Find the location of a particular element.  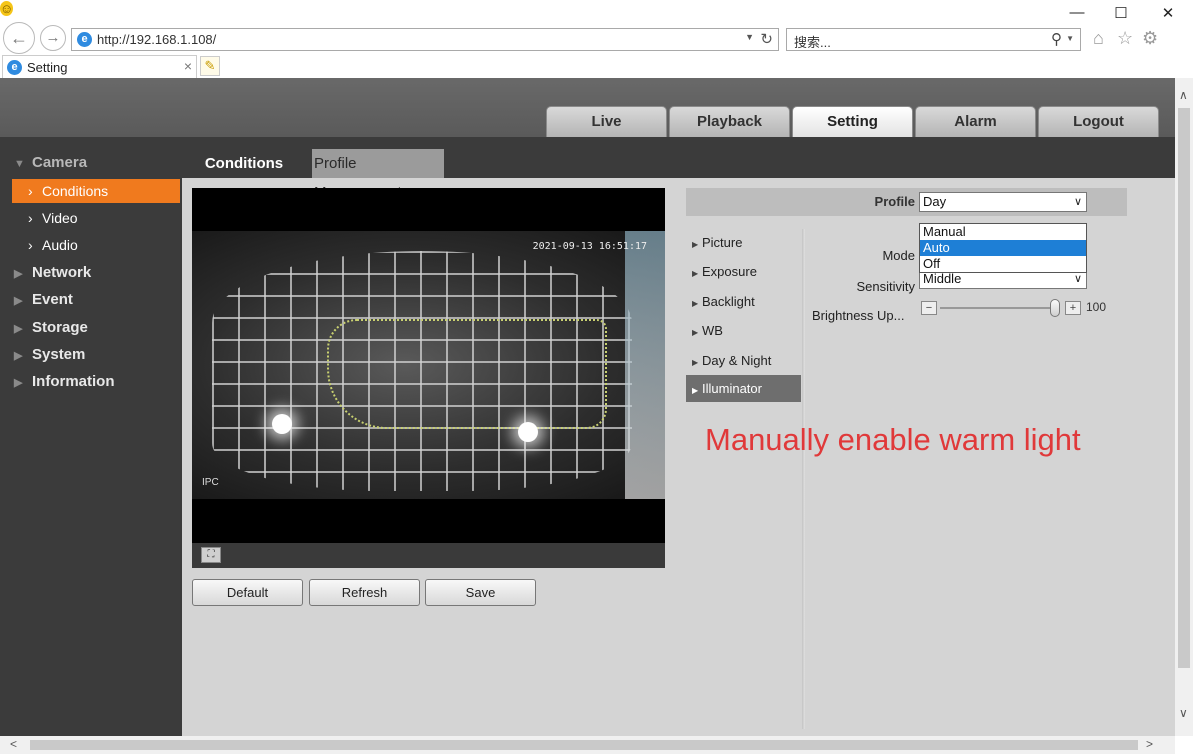

close-icon: ✕ is located at coordinates (1168, 13).